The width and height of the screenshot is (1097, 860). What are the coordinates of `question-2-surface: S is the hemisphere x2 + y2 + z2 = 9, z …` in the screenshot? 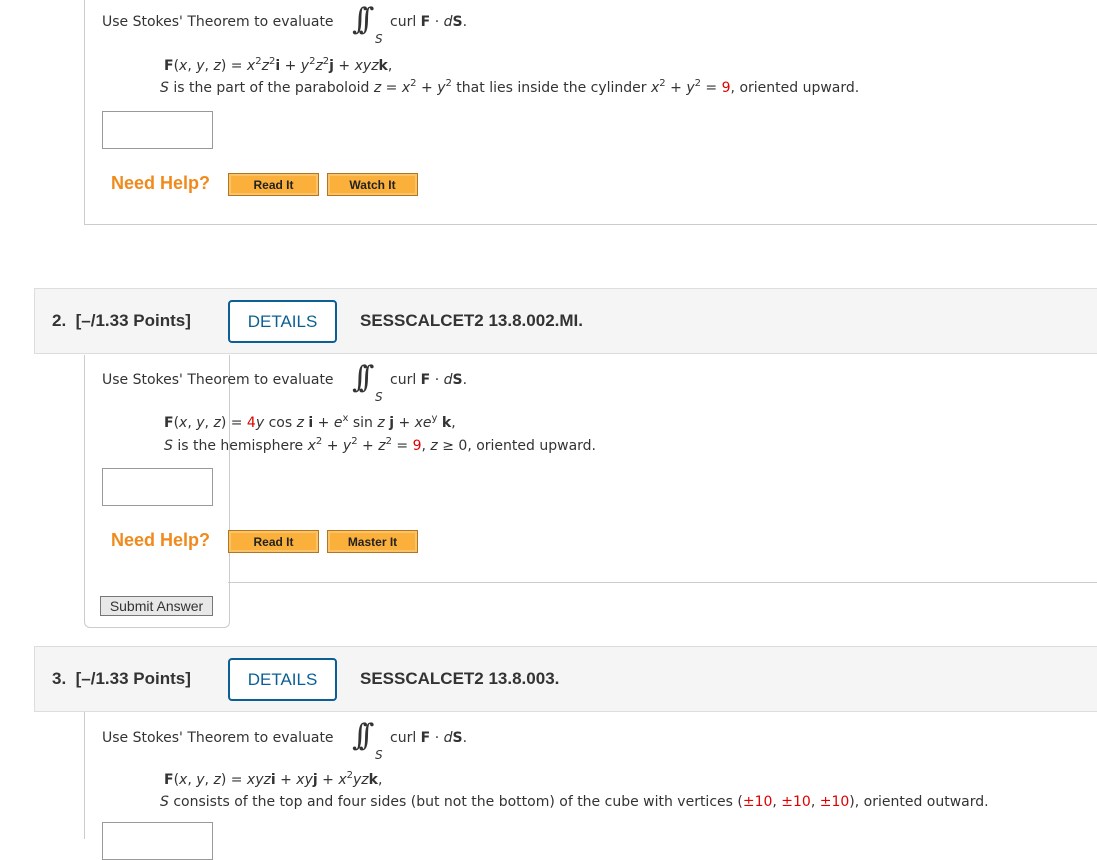 It's located at (380, 446).